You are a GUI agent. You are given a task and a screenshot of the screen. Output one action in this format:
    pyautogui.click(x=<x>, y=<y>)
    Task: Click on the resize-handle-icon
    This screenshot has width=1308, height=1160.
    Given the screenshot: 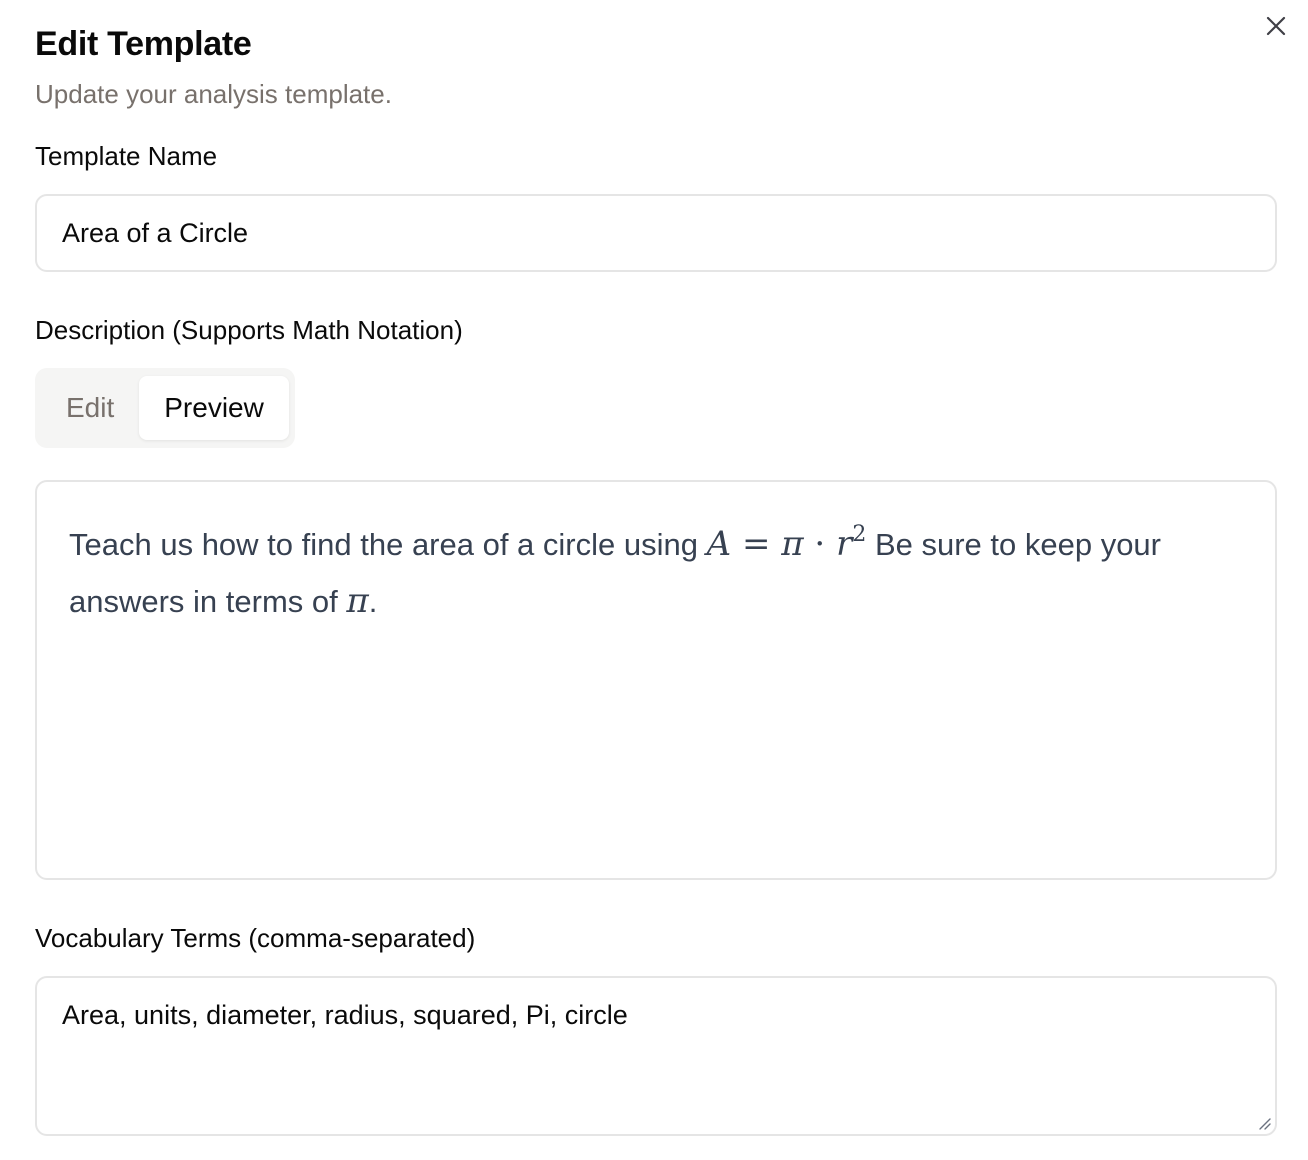 What is the action you would take?
    pyautogui.click(x=1263, y=1122)
    